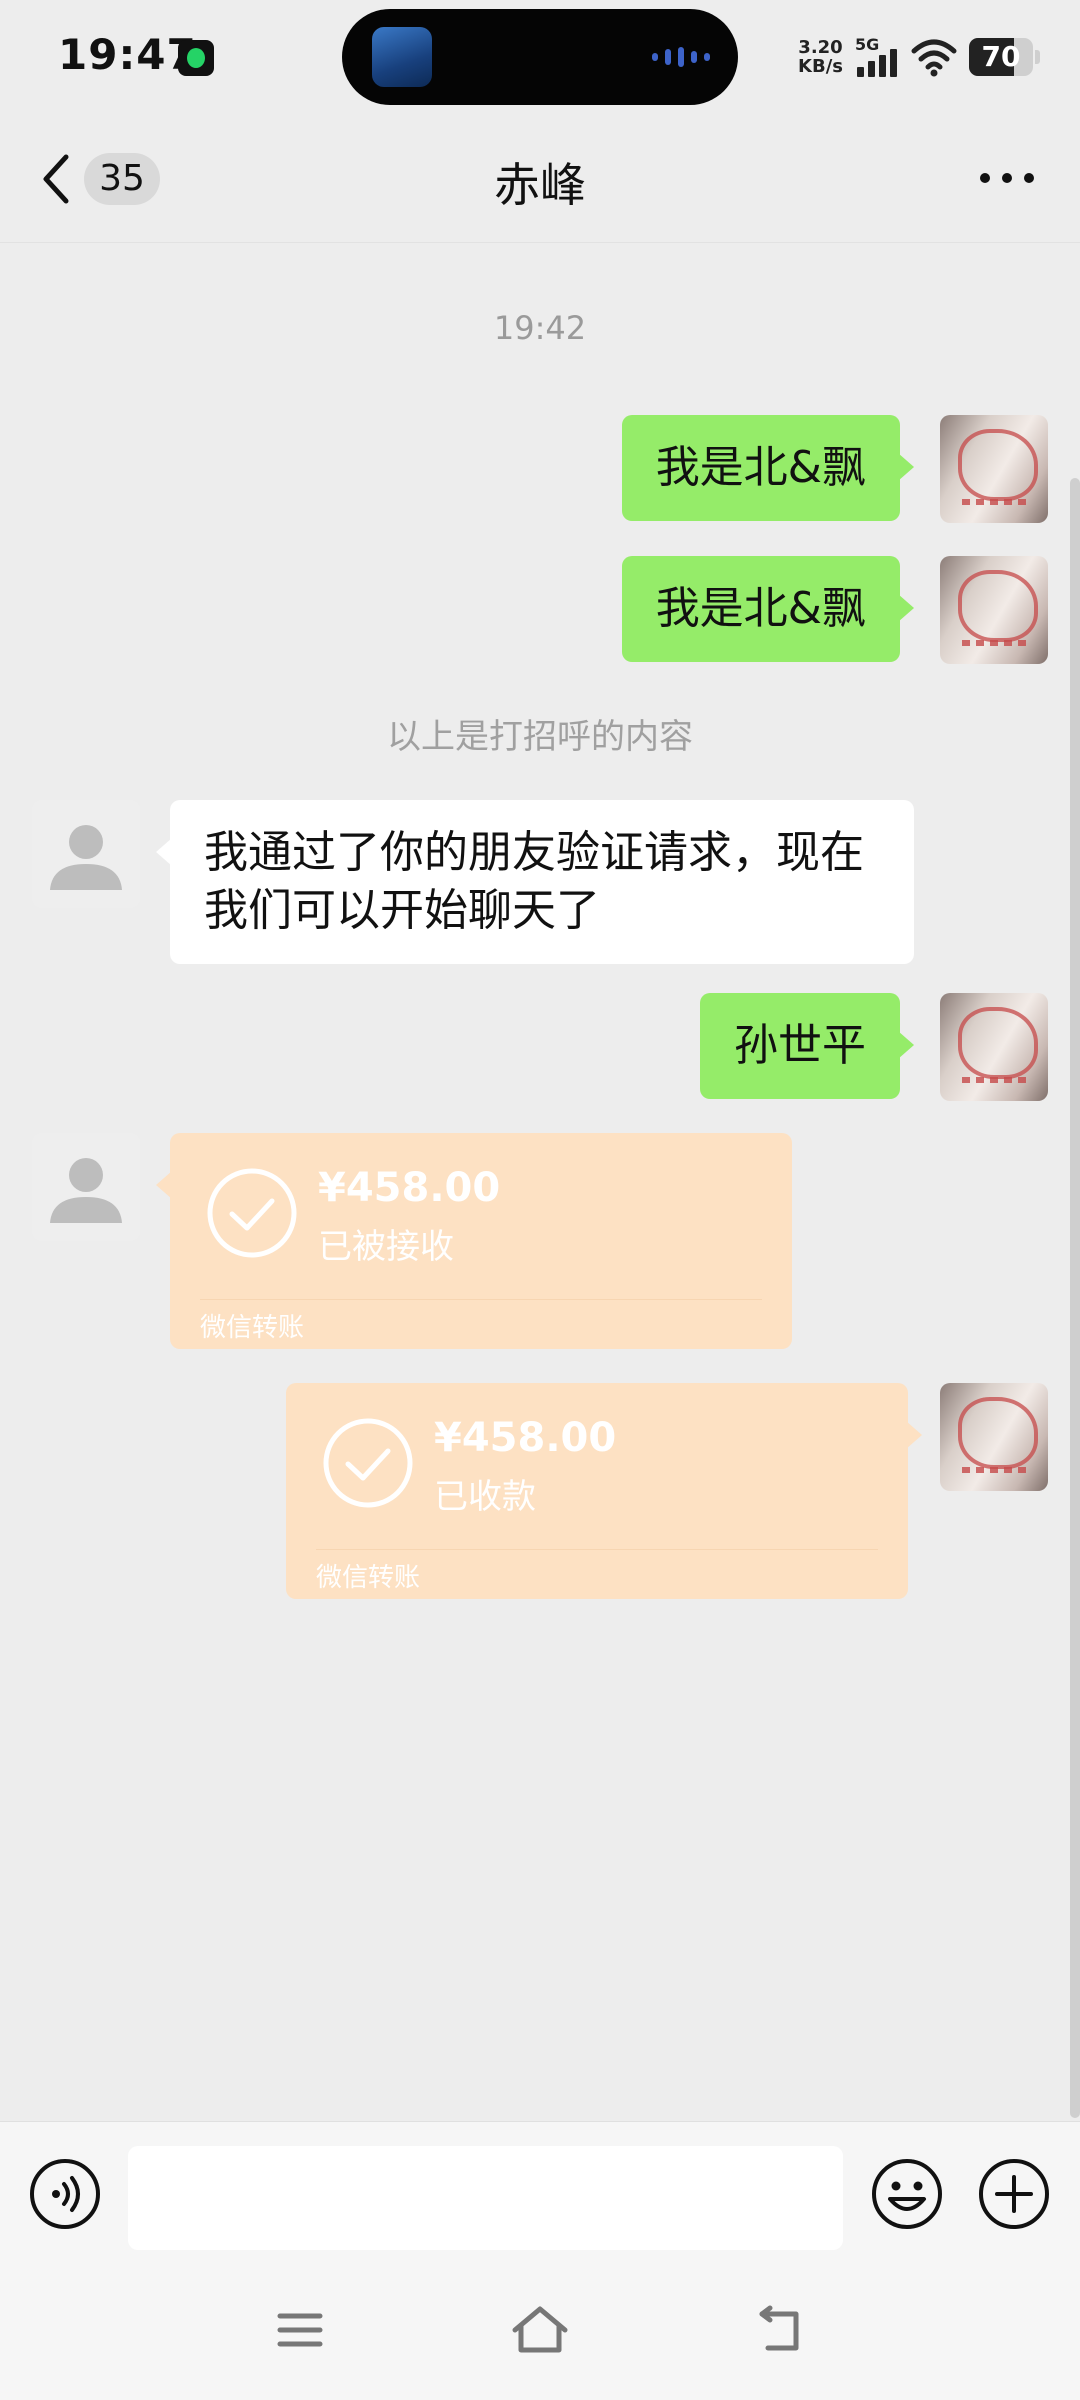 The width and height of the screenshot is (1080, 2400). What do you see at coordinates (540, 737) in the screenshot?
I see `system-notice: 以上是打招呼的内容` at bounding box center [540, 737].